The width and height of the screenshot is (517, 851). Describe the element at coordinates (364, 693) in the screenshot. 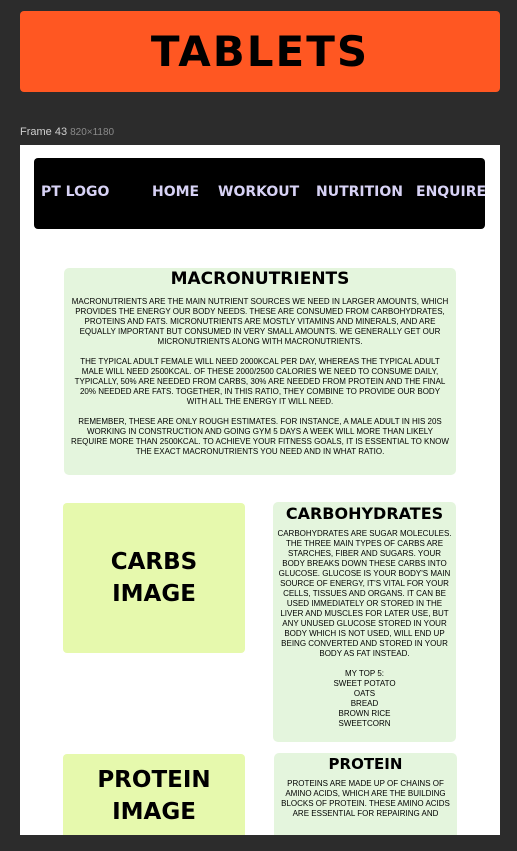

I see `carbs-top5-item: Oats` at that location.